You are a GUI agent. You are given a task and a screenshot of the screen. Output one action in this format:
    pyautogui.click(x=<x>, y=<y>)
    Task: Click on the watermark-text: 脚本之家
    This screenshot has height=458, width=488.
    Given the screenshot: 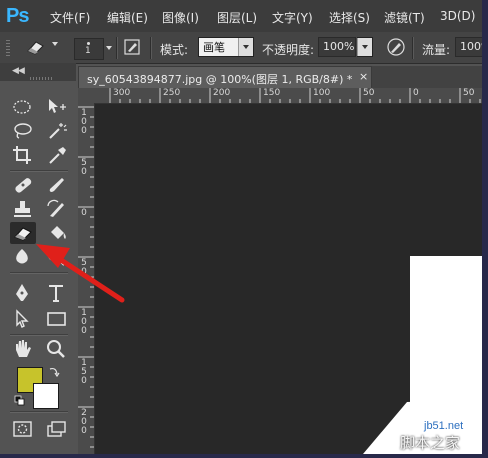 What is the action you would take?
    pyautogui.click(x=430, y=443)
    